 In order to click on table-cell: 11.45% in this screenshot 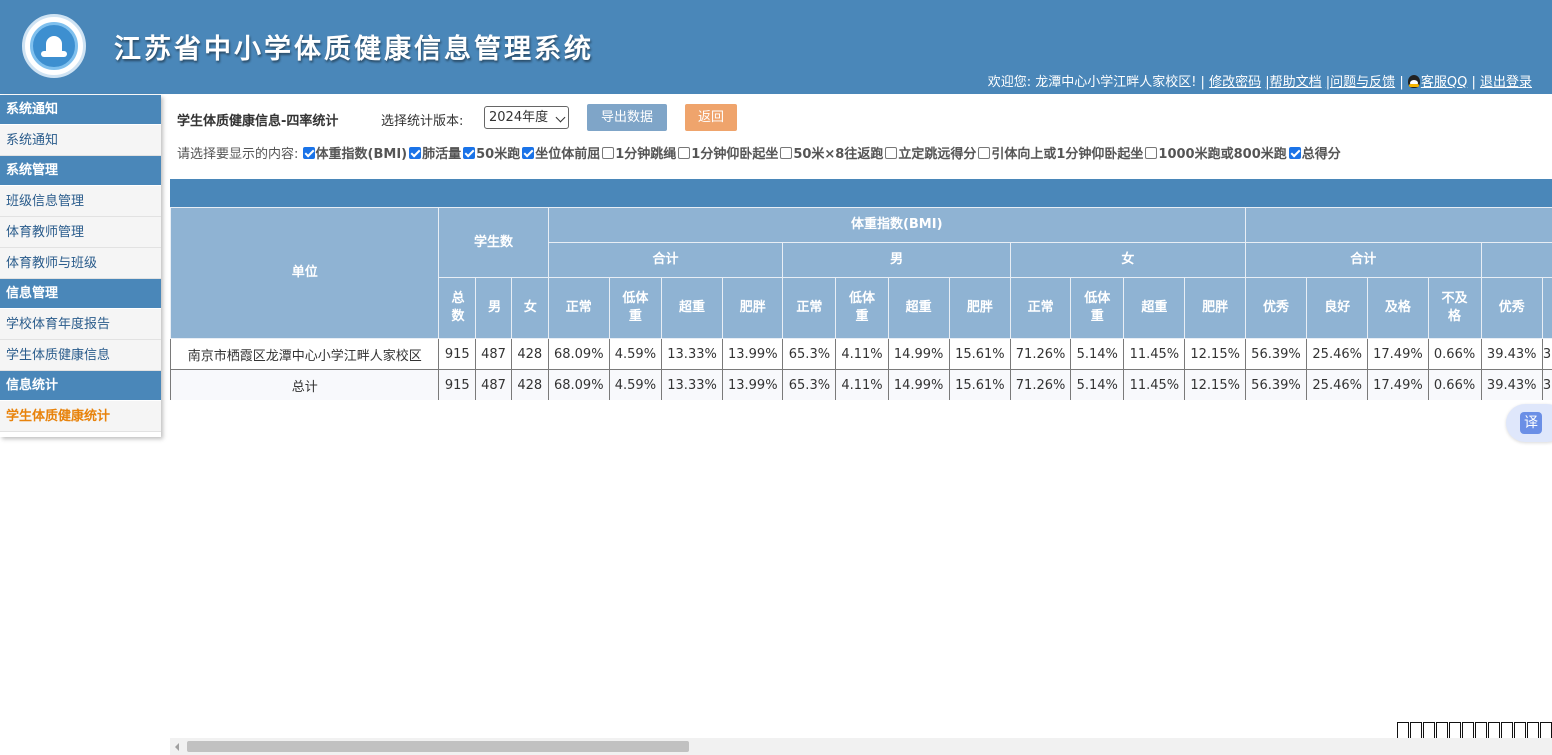, I will do `click(1154, 384)`.